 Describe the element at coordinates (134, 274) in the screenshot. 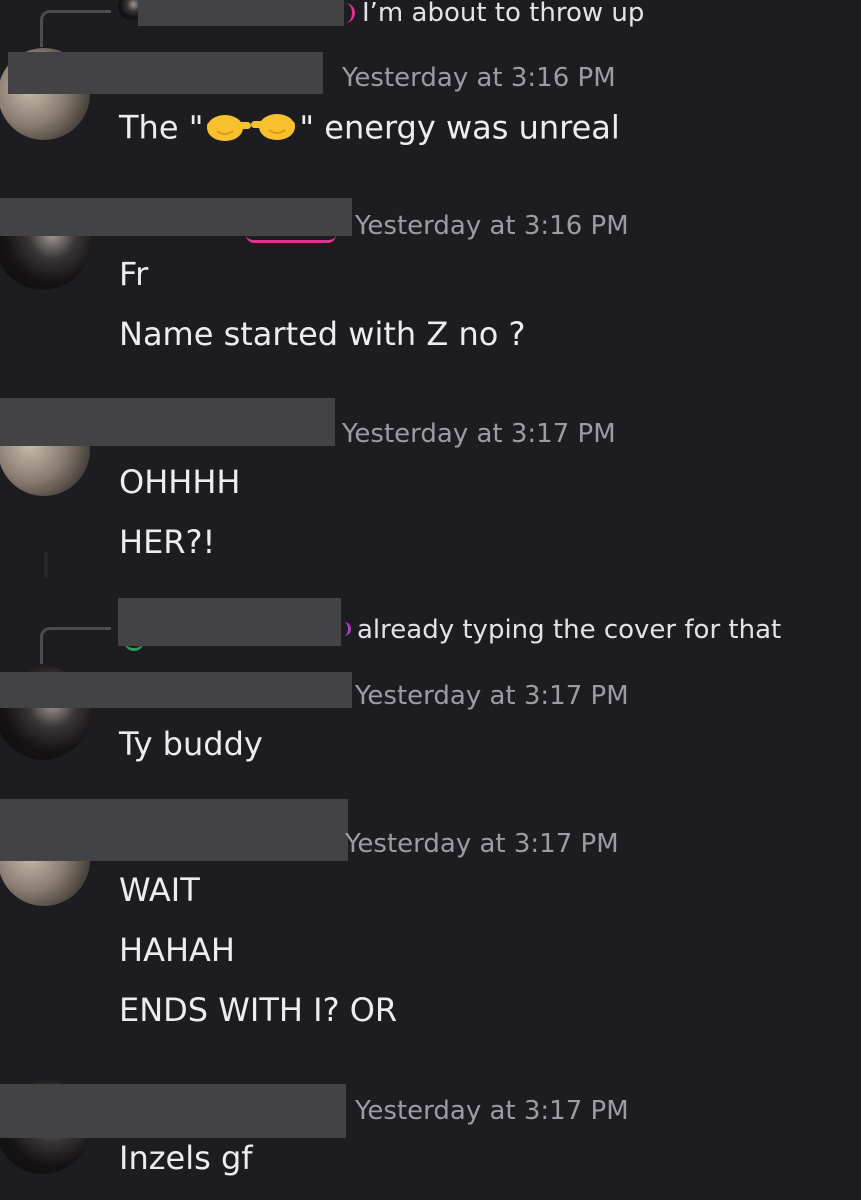

I see `message-line: Fr` at that location.